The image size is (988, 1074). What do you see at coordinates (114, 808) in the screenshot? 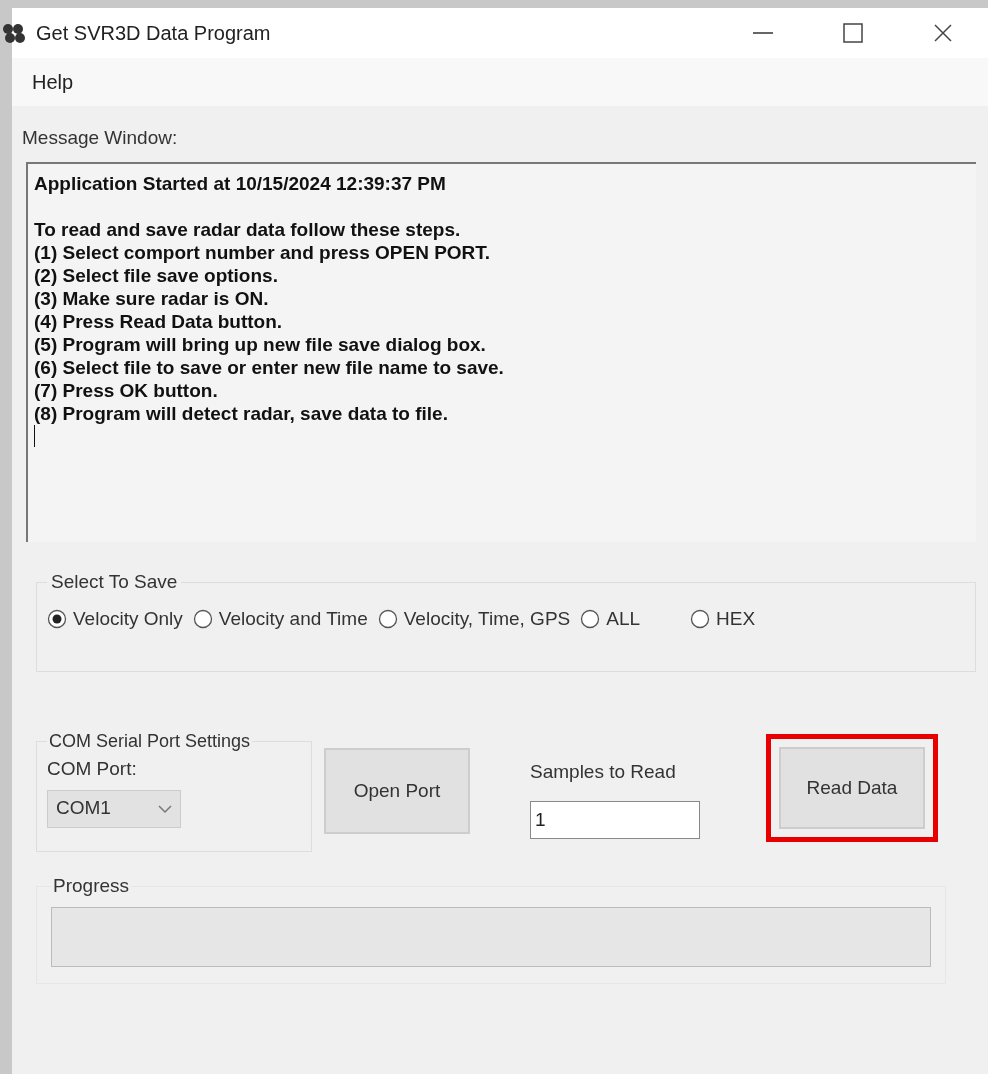
I see `com-port-dropdown: COM1` at bounding box center [114, 808].